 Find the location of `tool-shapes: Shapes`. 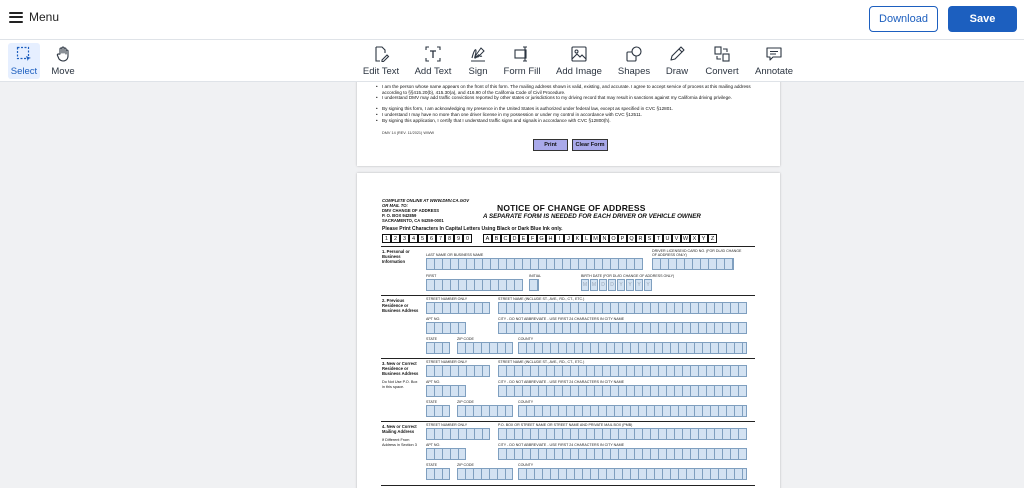

tool-shapes: Shapes is located at coordinates (634, 61).